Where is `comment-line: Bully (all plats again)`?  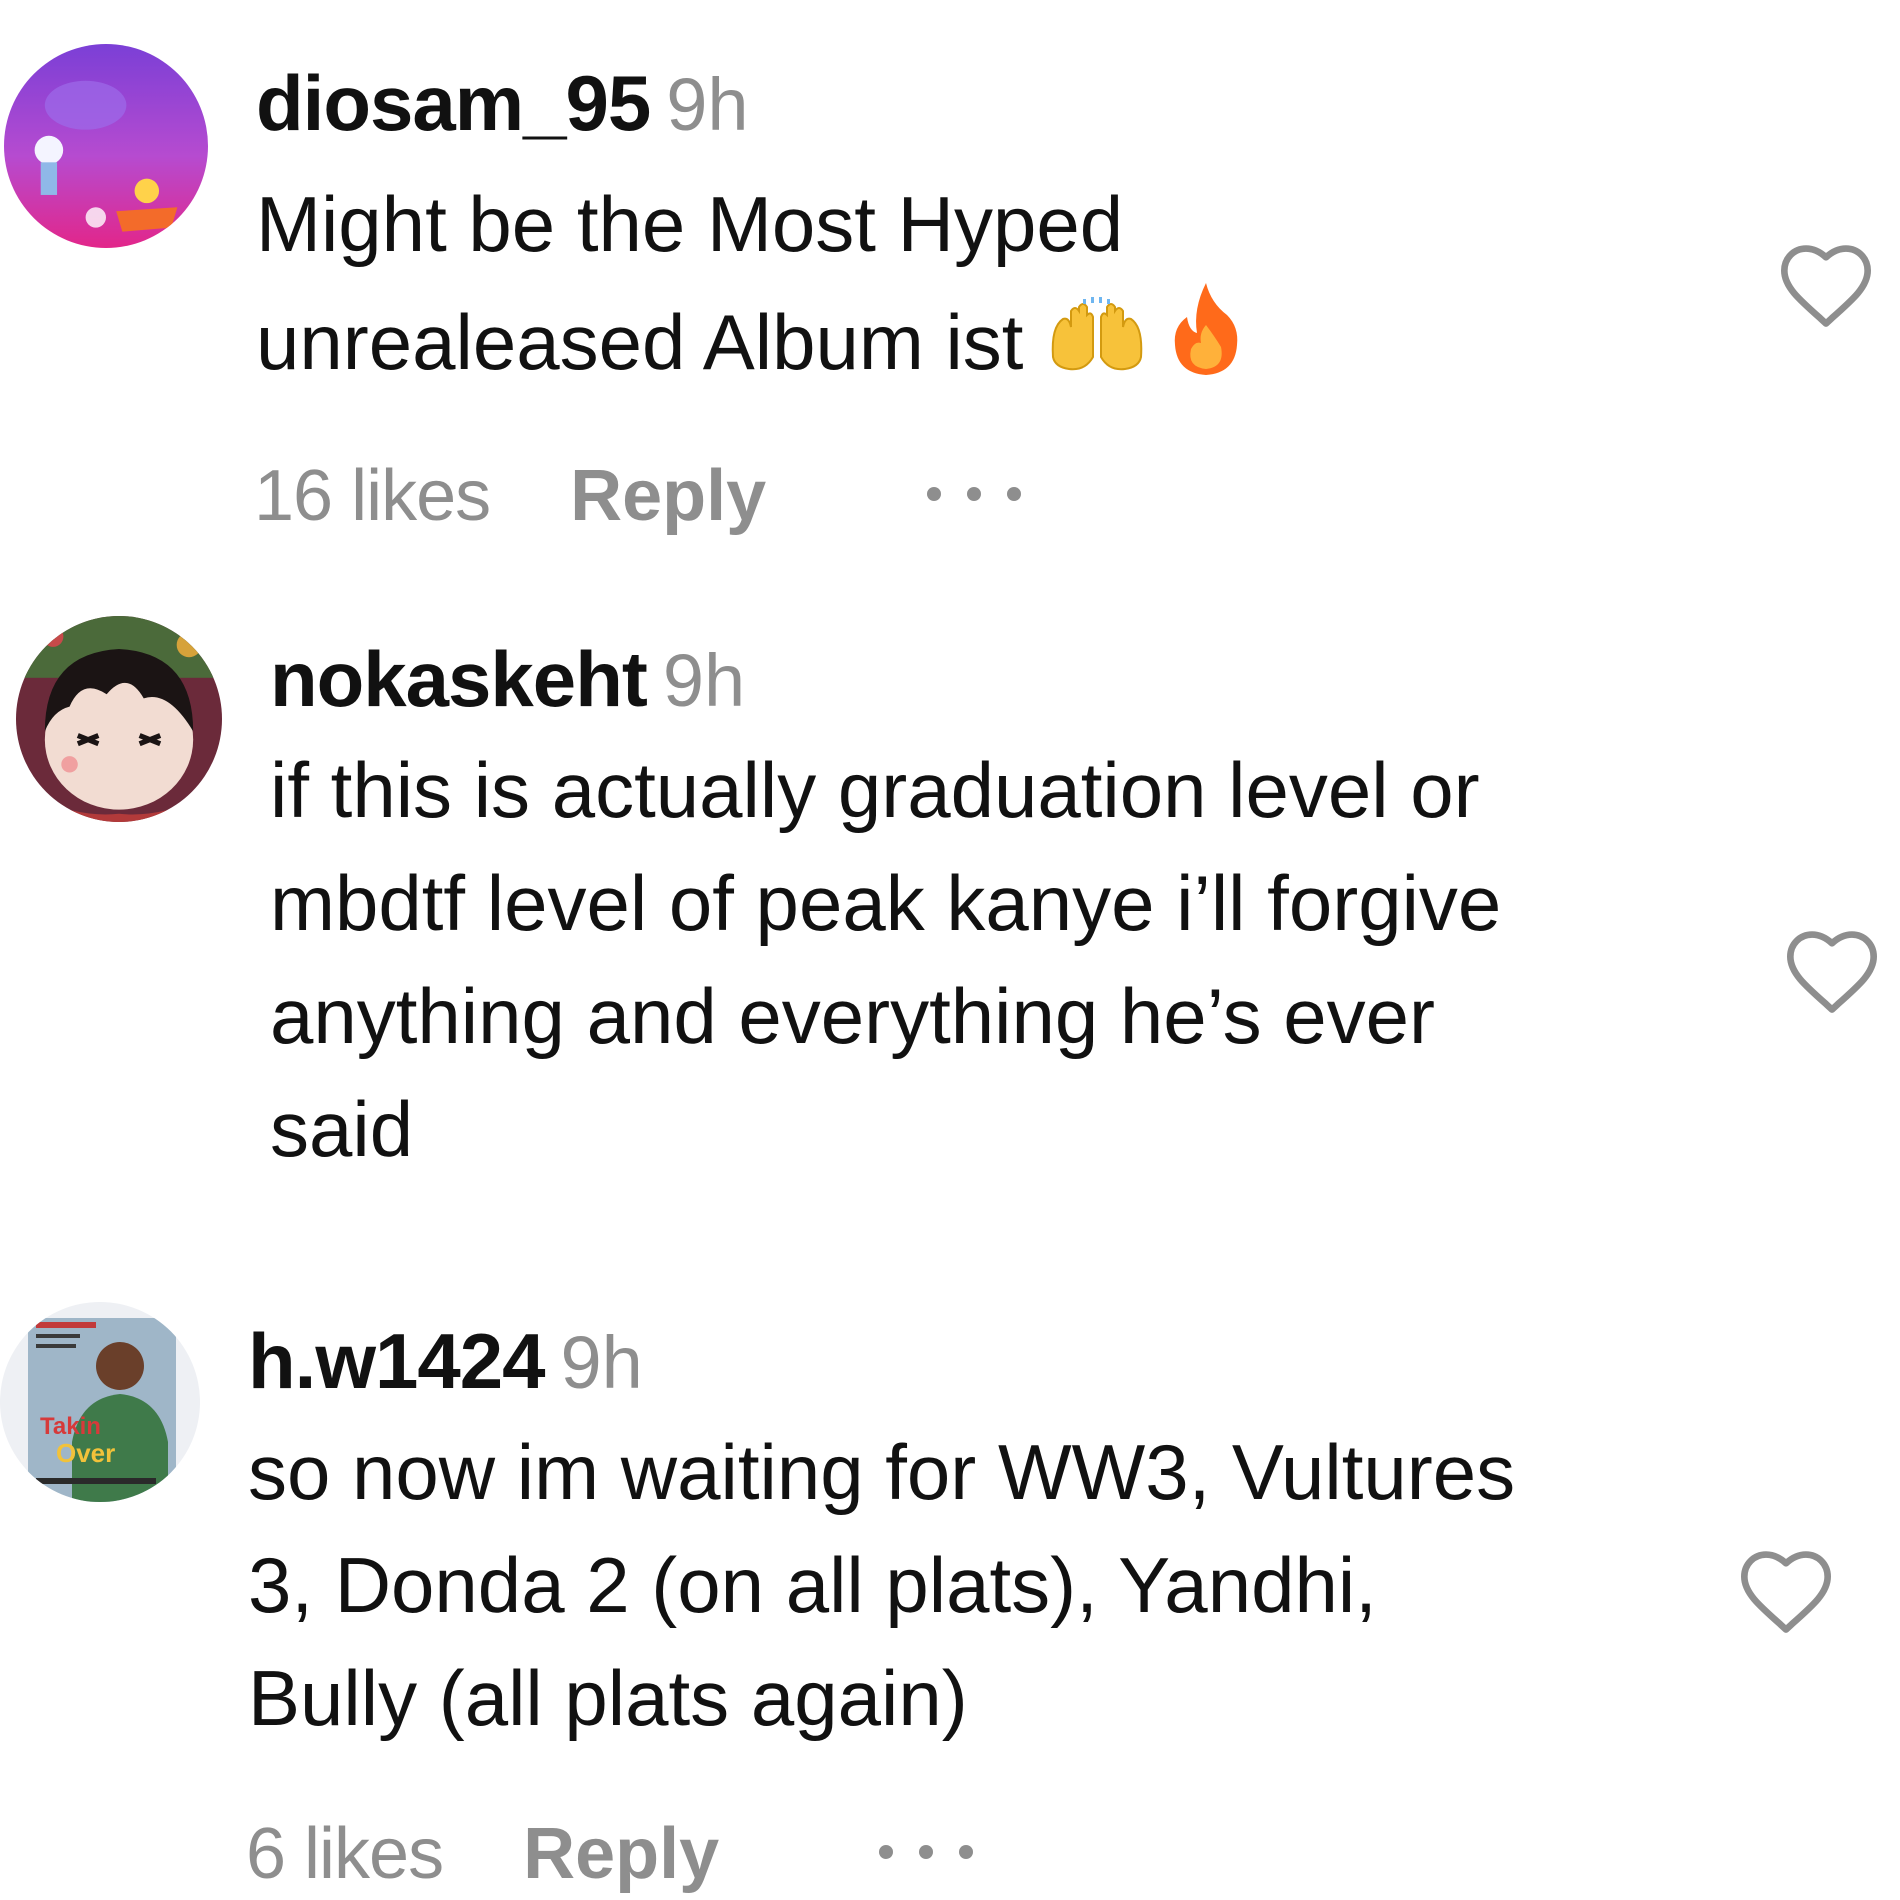
comment-line: Bully (all plats again) is located at coordinates (608, 1698).